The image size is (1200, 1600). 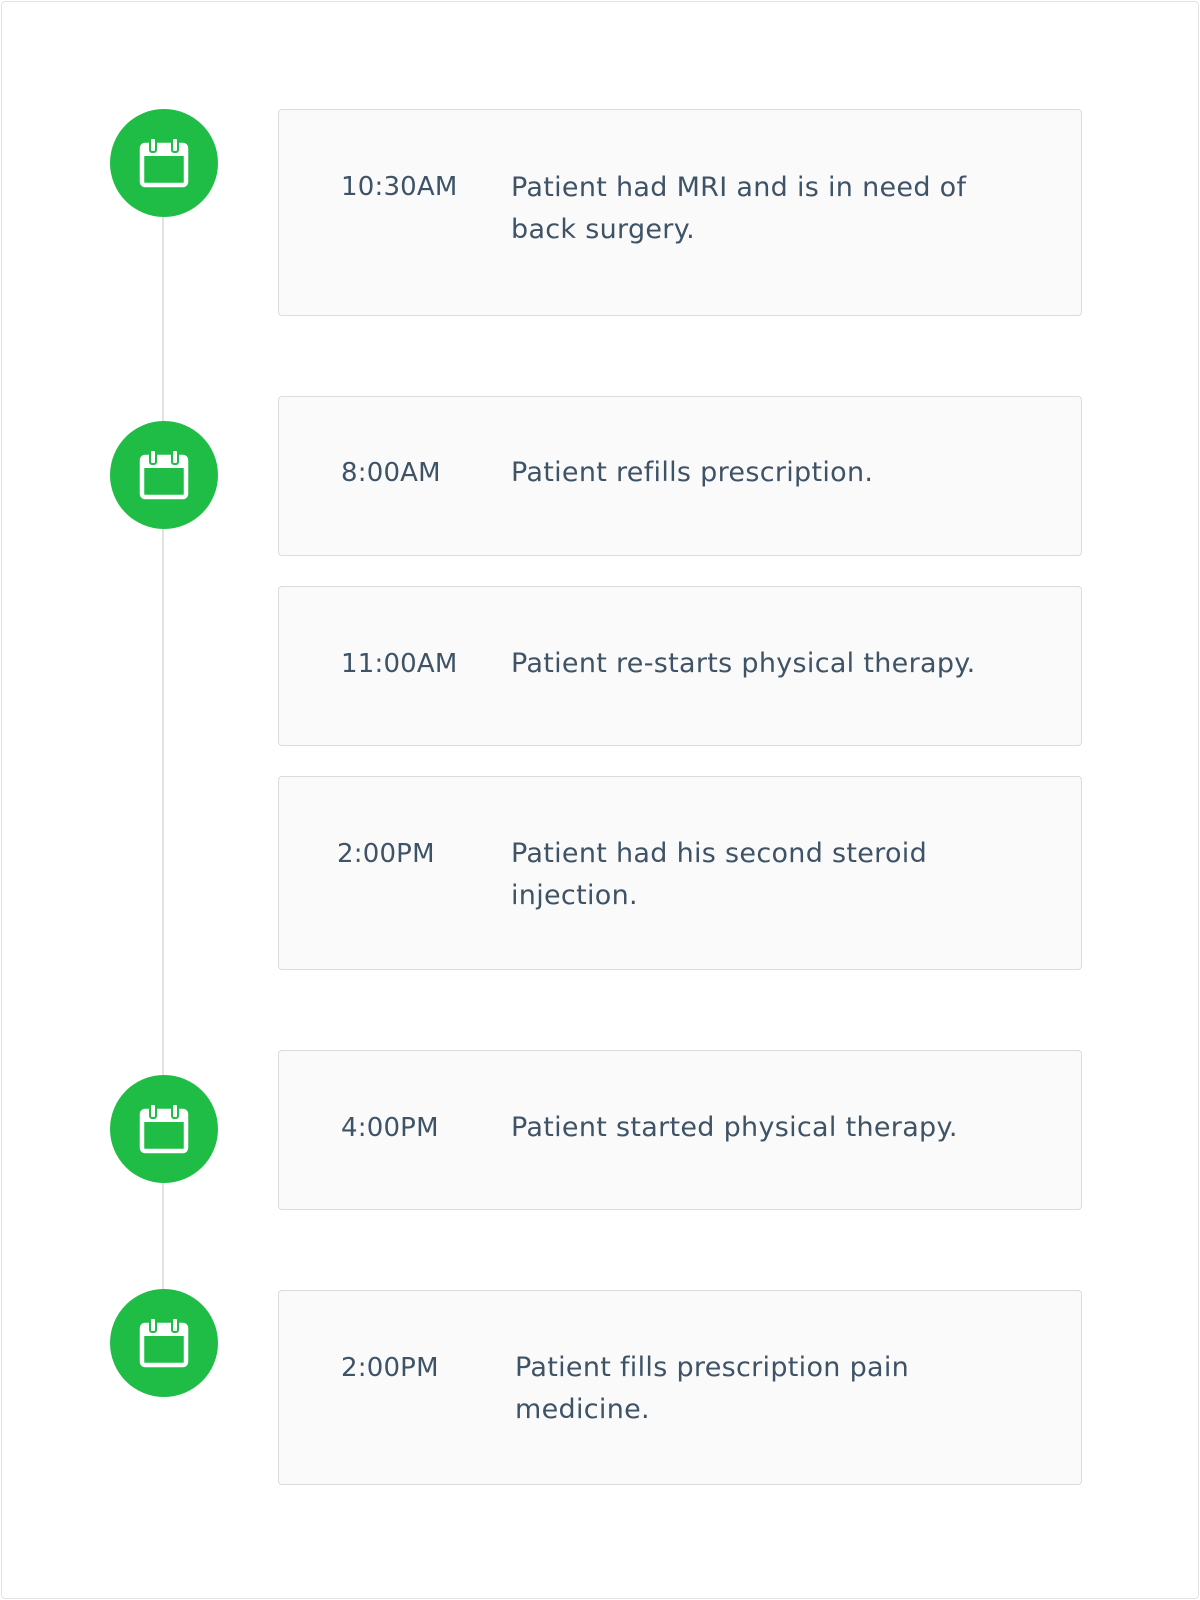 What do you see at coordinates (391, 473) in the screenshot?
I see `event-time: 8:00AM` at bounding box center [391, 473].